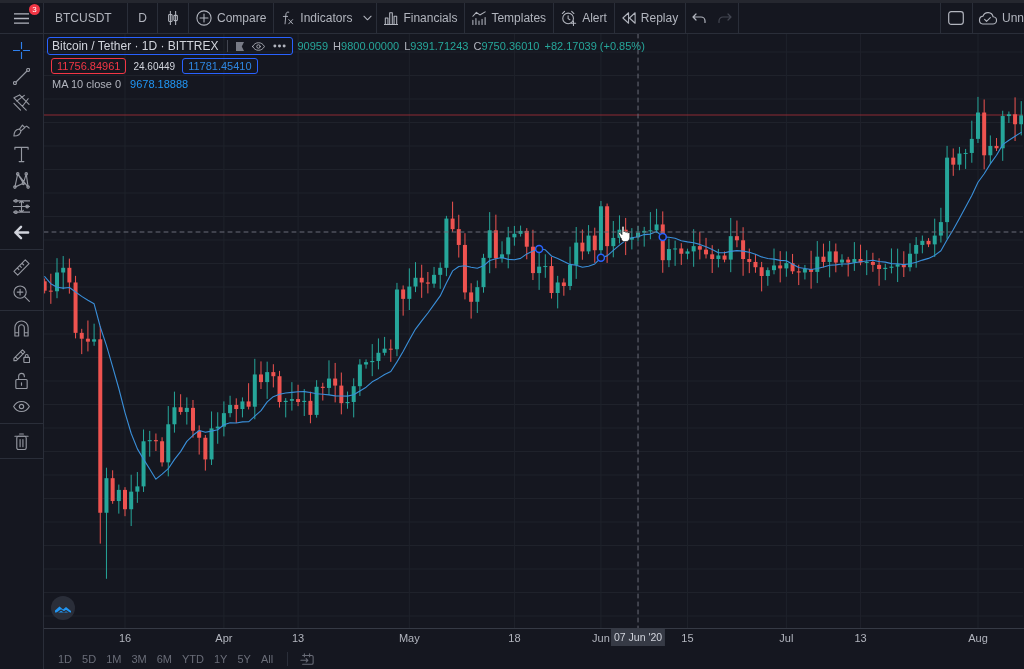 This screenshot has width=1024, height=669. Describe the element at coordinates (786, 638) in the screenshot. I see `time-axis-label: Jul` at that location.